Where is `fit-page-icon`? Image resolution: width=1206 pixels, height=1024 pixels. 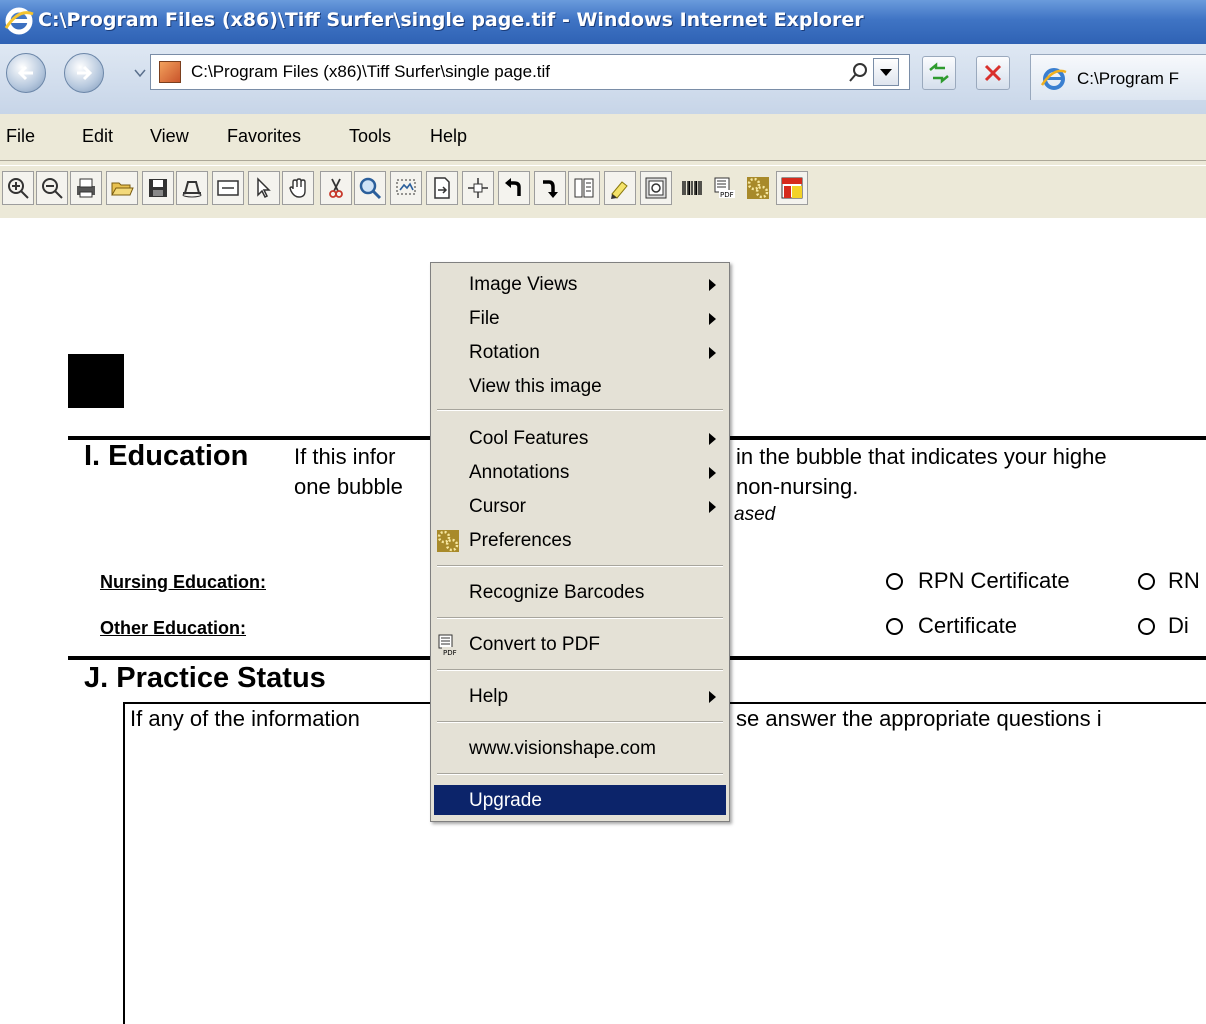 fit-page-icon is located at coordinates (442, 188).